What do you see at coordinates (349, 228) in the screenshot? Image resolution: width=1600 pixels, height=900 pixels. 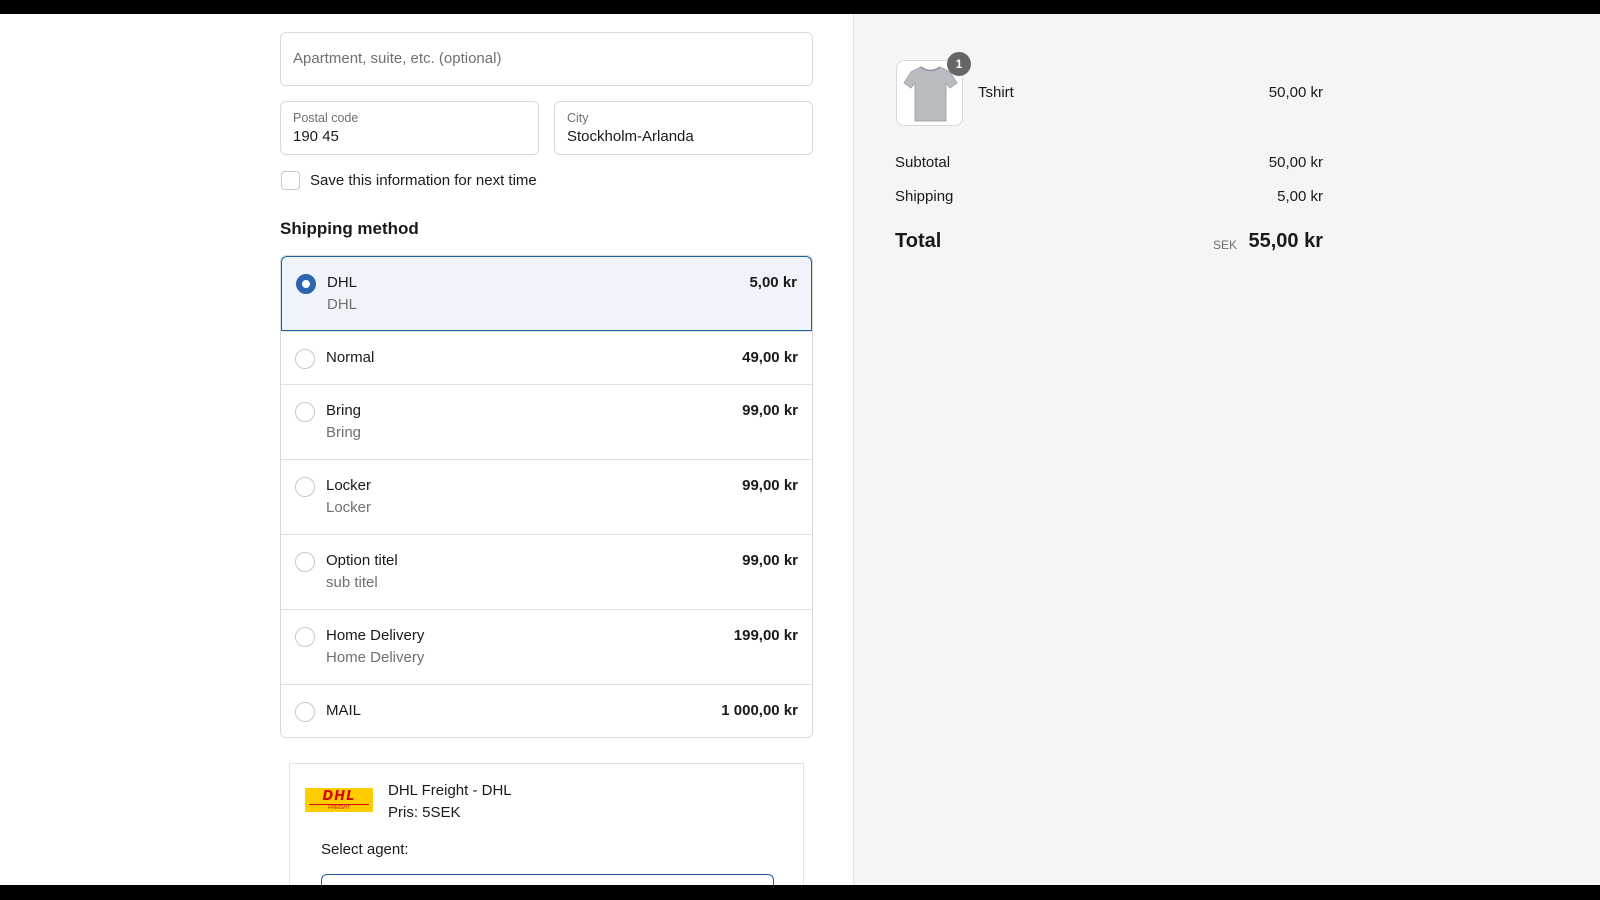 I see `shipping-method-title: Shipping method` at bounding box center [349, 228].